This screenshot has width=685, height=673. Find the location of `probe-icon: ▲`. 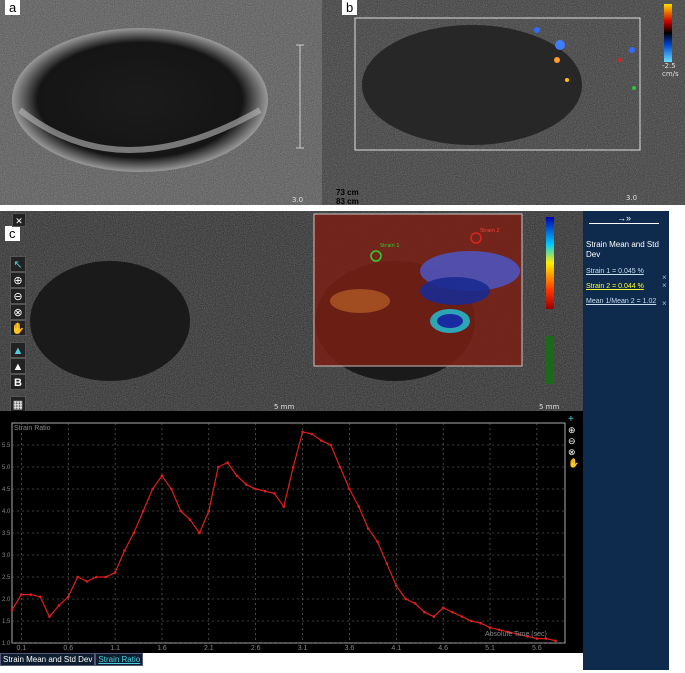

probe-icon: ▲ is located at coordinates (18, 350).